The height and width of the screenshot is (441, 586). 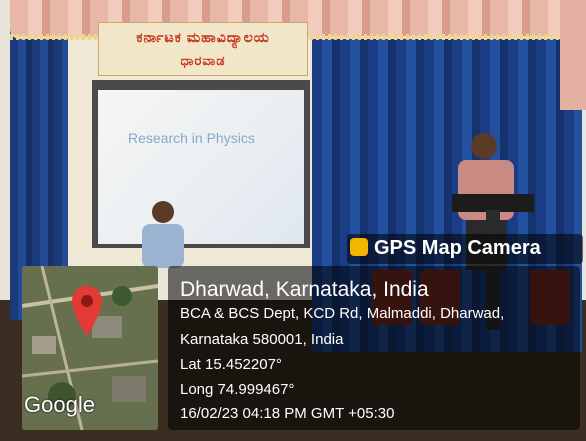 What do you see at coordinates (231, 364) in the screenshot?
I see `latitude: Lat 15.452207°` at bounding box center [231, 364].